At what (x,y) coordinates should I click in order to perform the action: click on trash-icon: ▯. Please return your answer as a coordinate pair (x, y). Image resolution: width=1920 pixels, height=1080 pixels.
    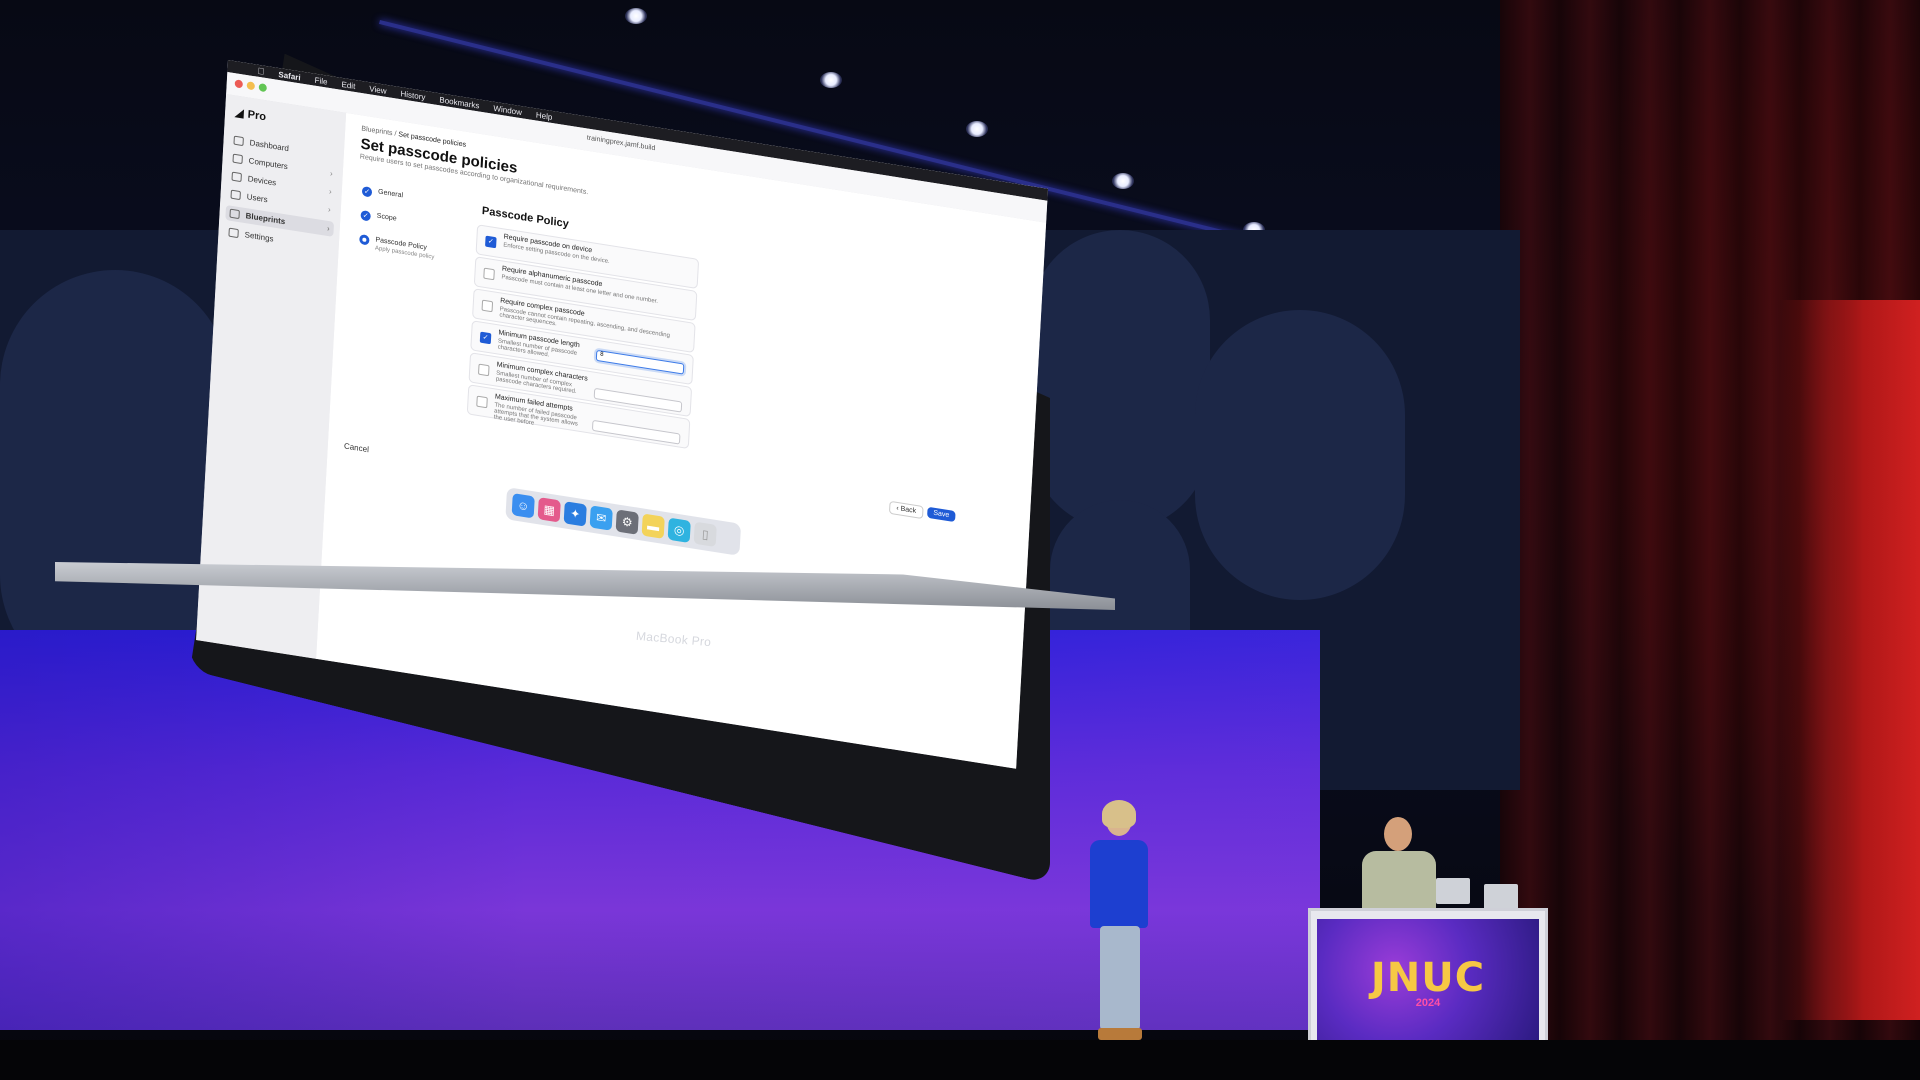
    Looking at the image, I should click on (705, 534).